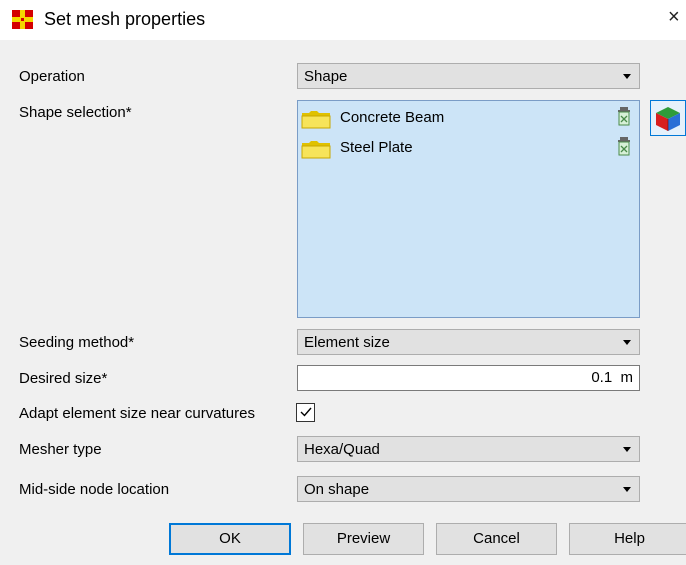  Describe the element at coordinates (468, 449) in the screenshot. I see `mesher-type-dropdown: Hexa/Quad` at that location.